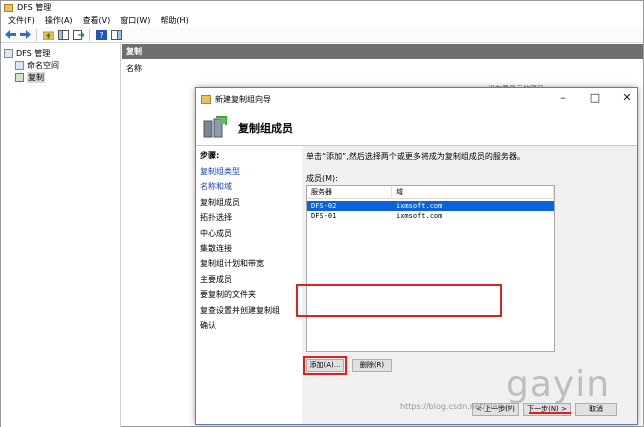 The height and width of the screenshot is (427, 644). Describe the element at coordinates (563, 98) in the screenshot. I see `minimize-icon: –` at that location.